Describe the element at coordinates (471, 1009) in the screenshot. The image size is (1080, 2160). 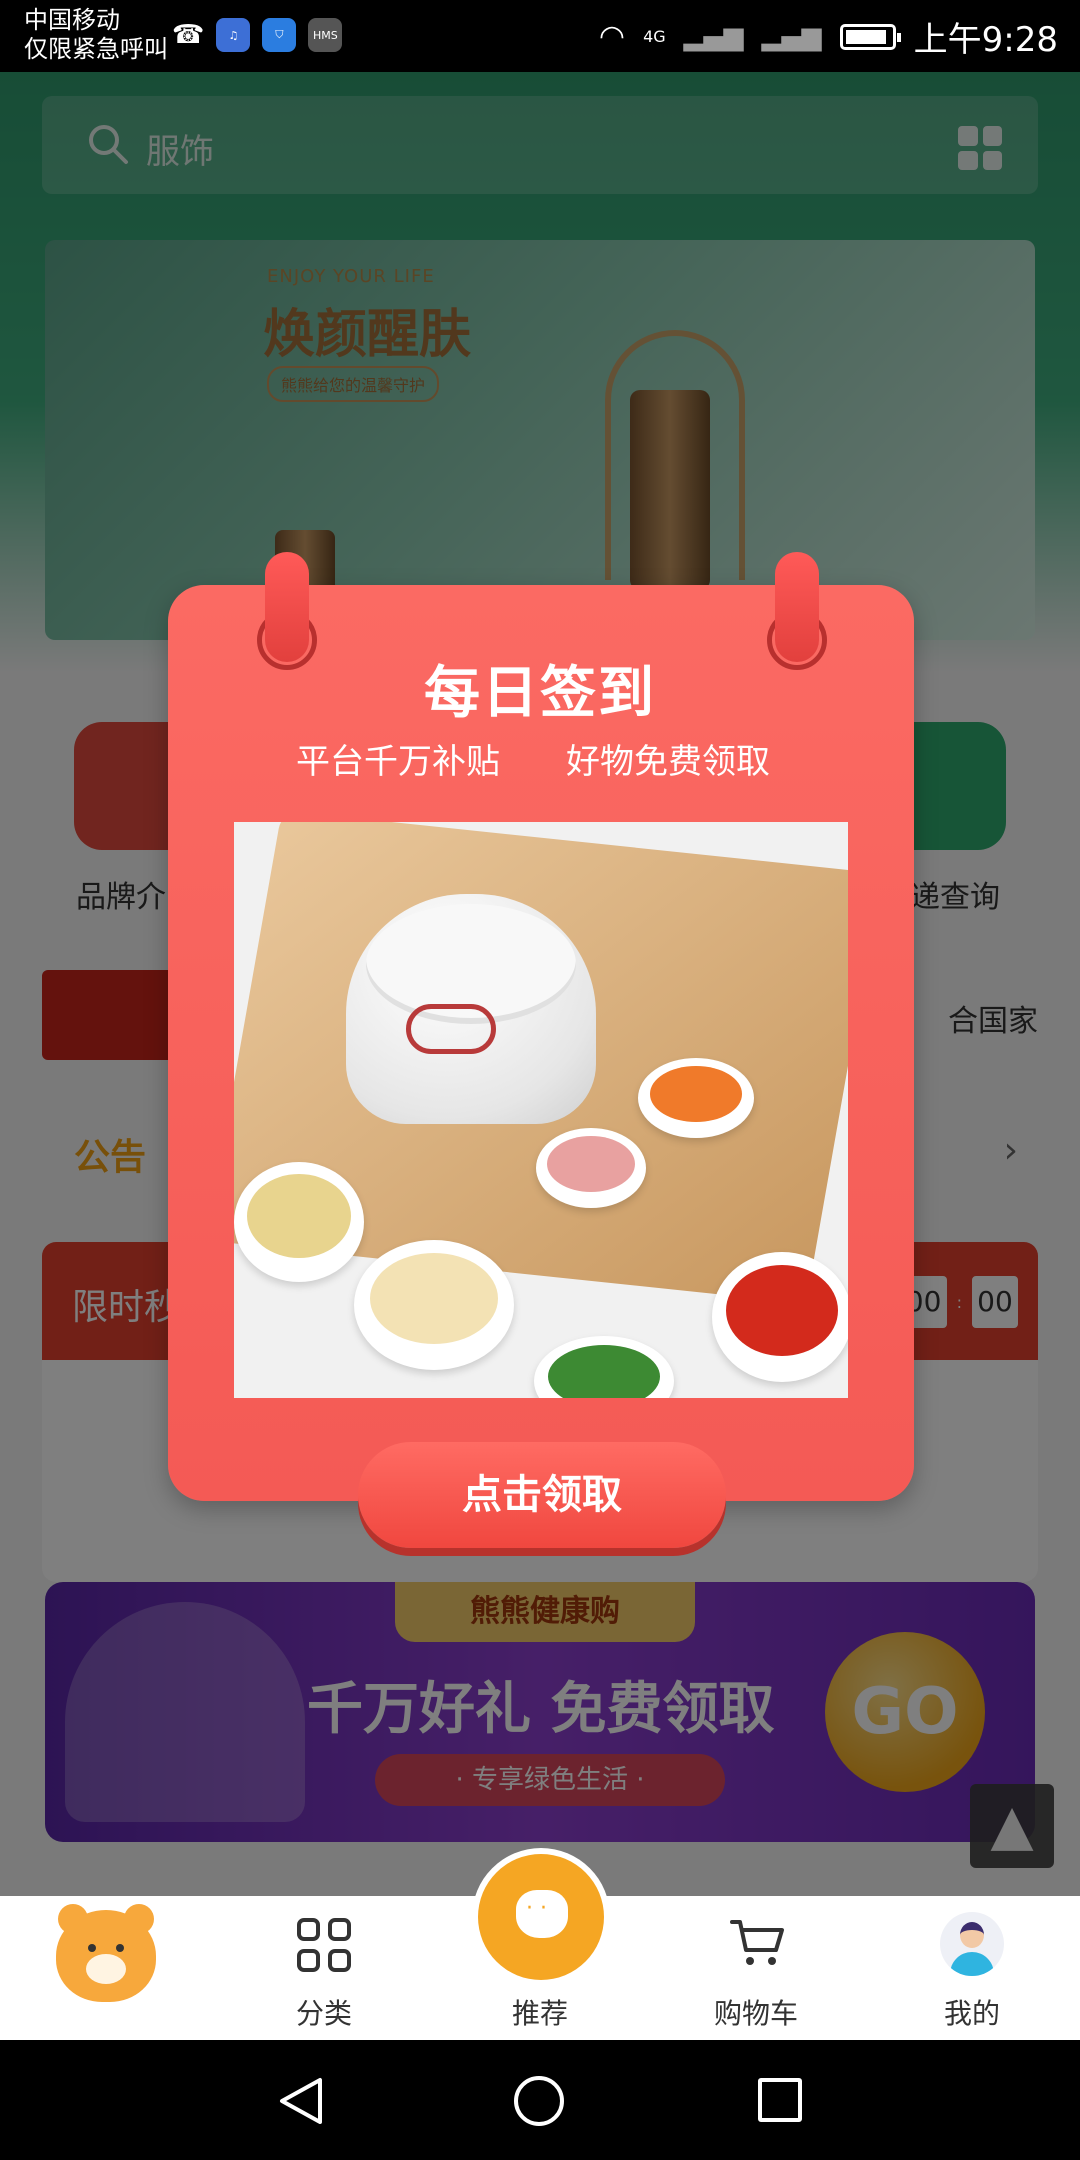
I see `food-chopper` at that location.